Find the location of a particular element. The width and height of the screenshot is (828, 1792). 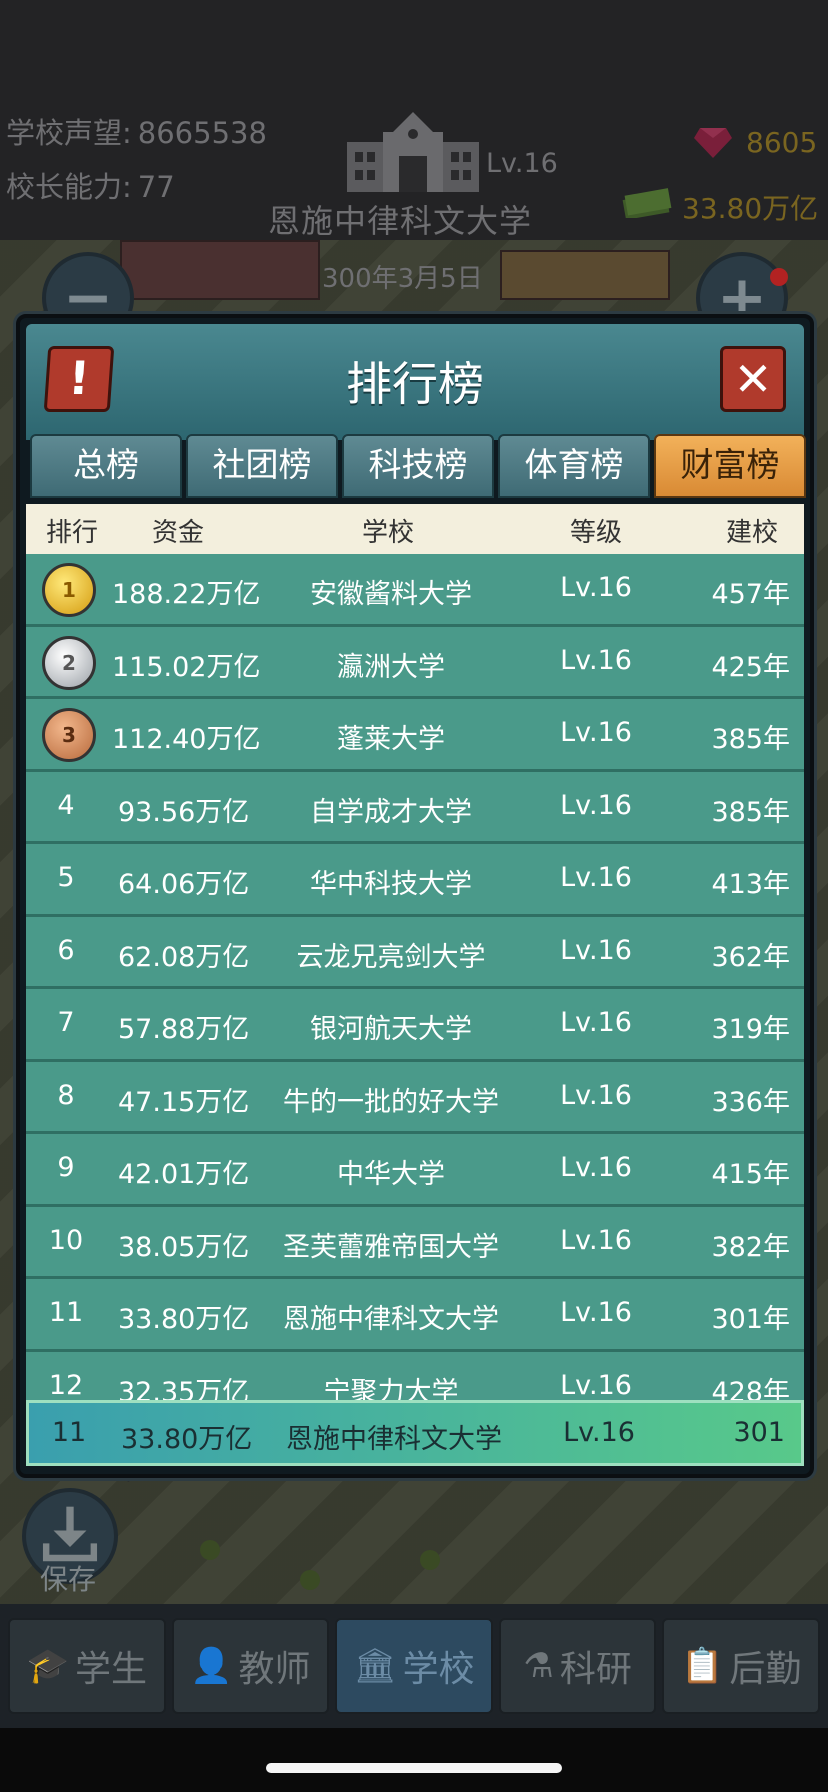

school-icon: 🏛 is located at coordinates (375, 1666).